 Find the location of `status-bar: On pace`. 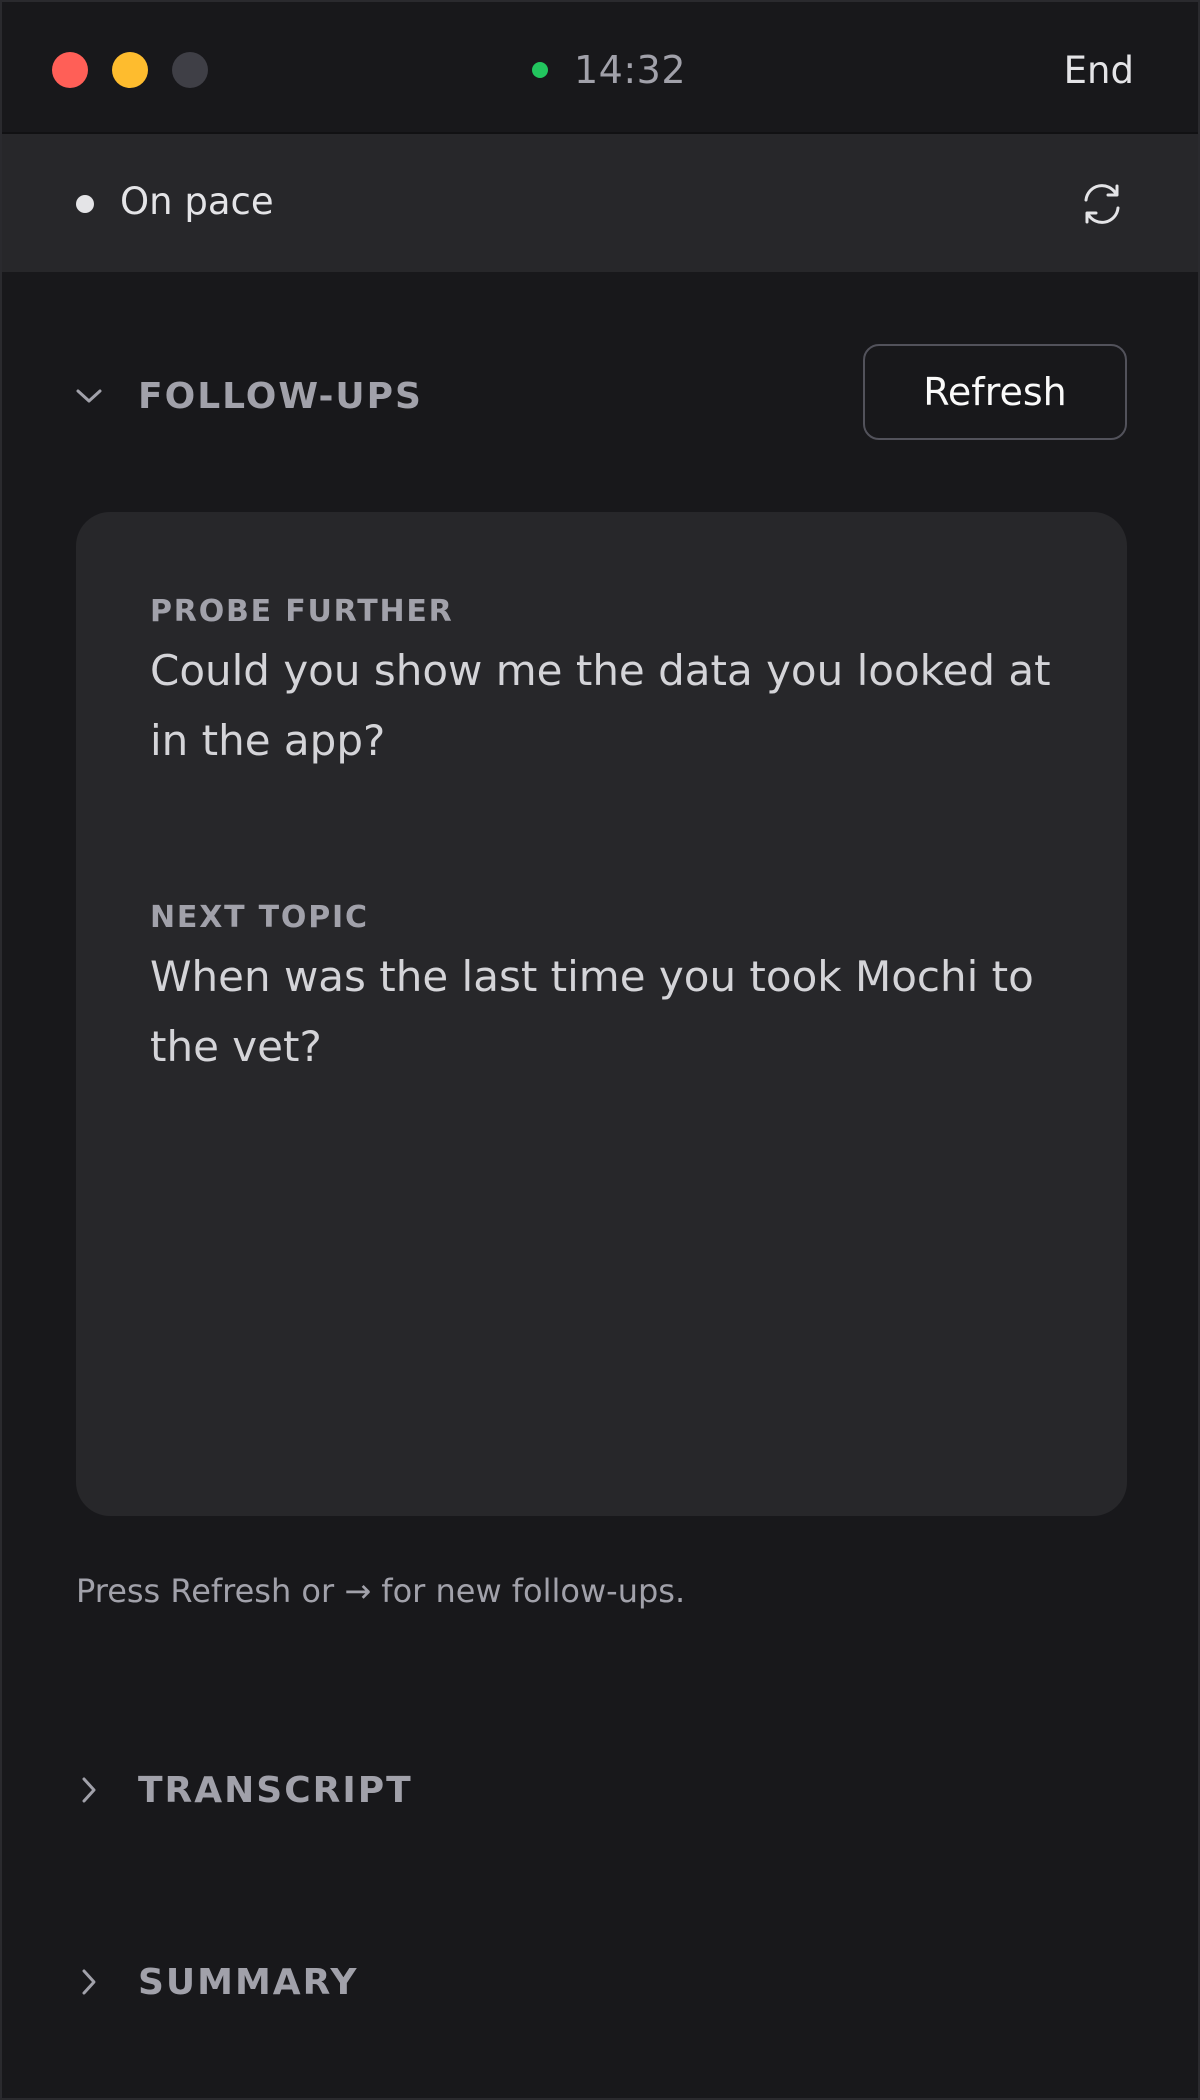

status-bar: On pace is located at coordinates (600, 203).